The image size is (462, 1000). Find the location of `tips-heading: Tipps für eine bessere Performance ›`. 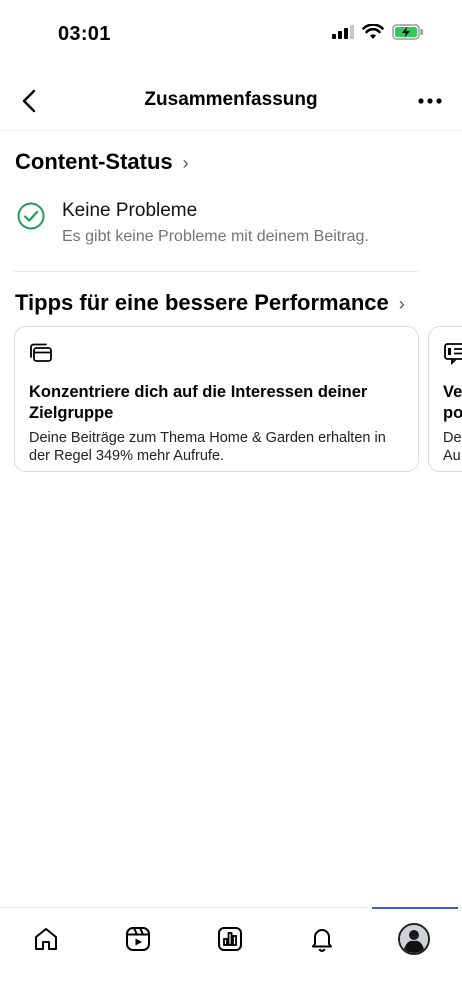

tips-heading: Tipps für eine bessere Performance › is located at coordinates (210, 303).